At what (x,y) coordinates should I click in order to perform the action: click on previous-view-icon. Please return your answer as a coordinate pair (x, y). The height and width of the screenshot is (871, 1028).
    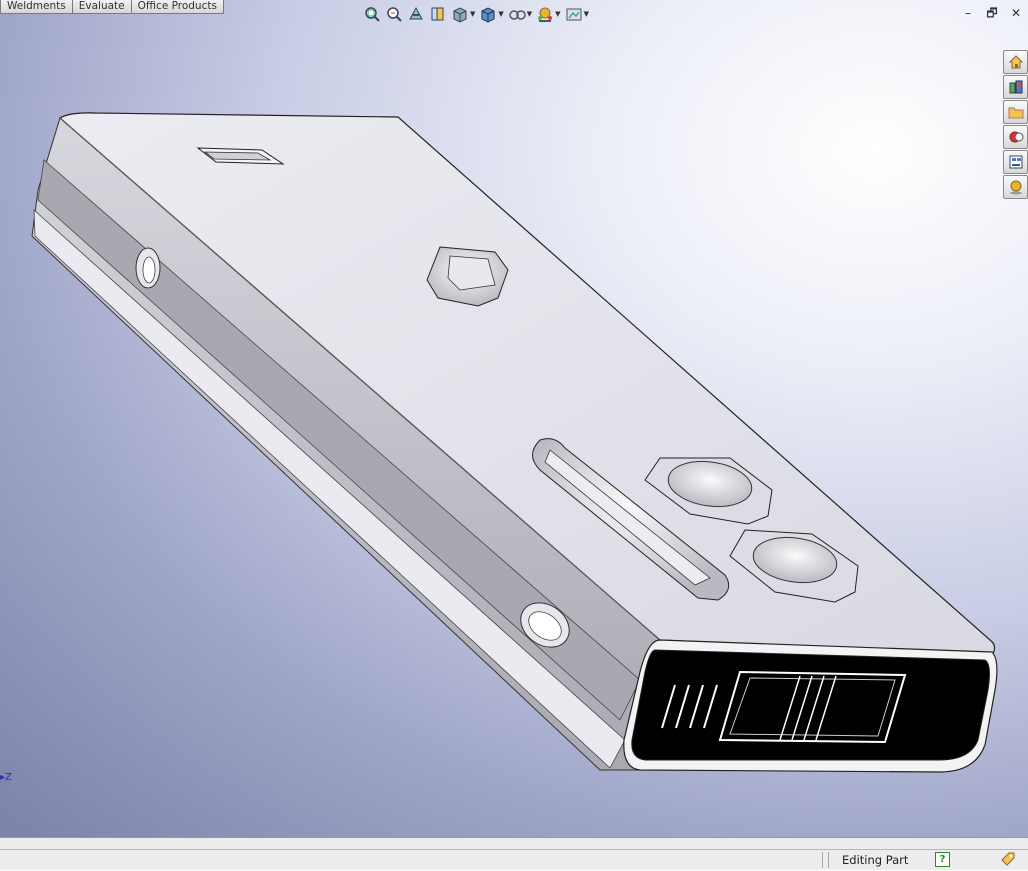
    Looking at the image, I should click on (416, 14).